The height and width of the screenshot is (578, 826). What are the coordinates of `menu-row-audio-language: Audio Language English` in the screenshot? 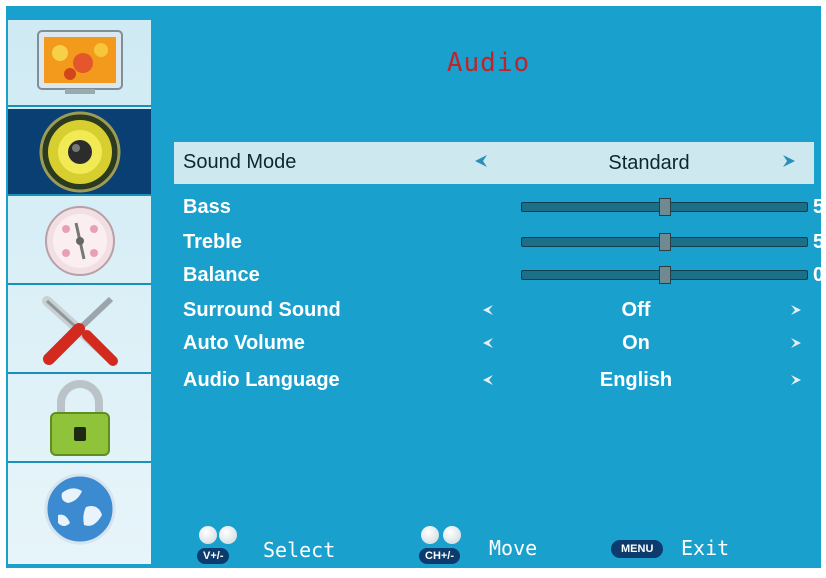 It's located at (495, 380).